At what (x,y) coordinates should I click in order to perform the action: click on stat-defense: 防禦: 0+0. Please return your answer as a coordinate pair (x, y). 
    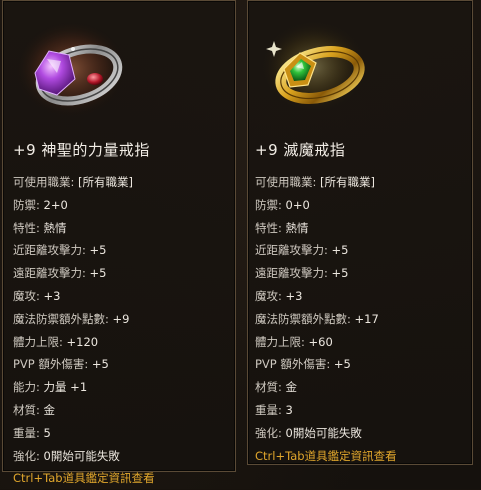
    Looking at the image, I should click on (282, 204).